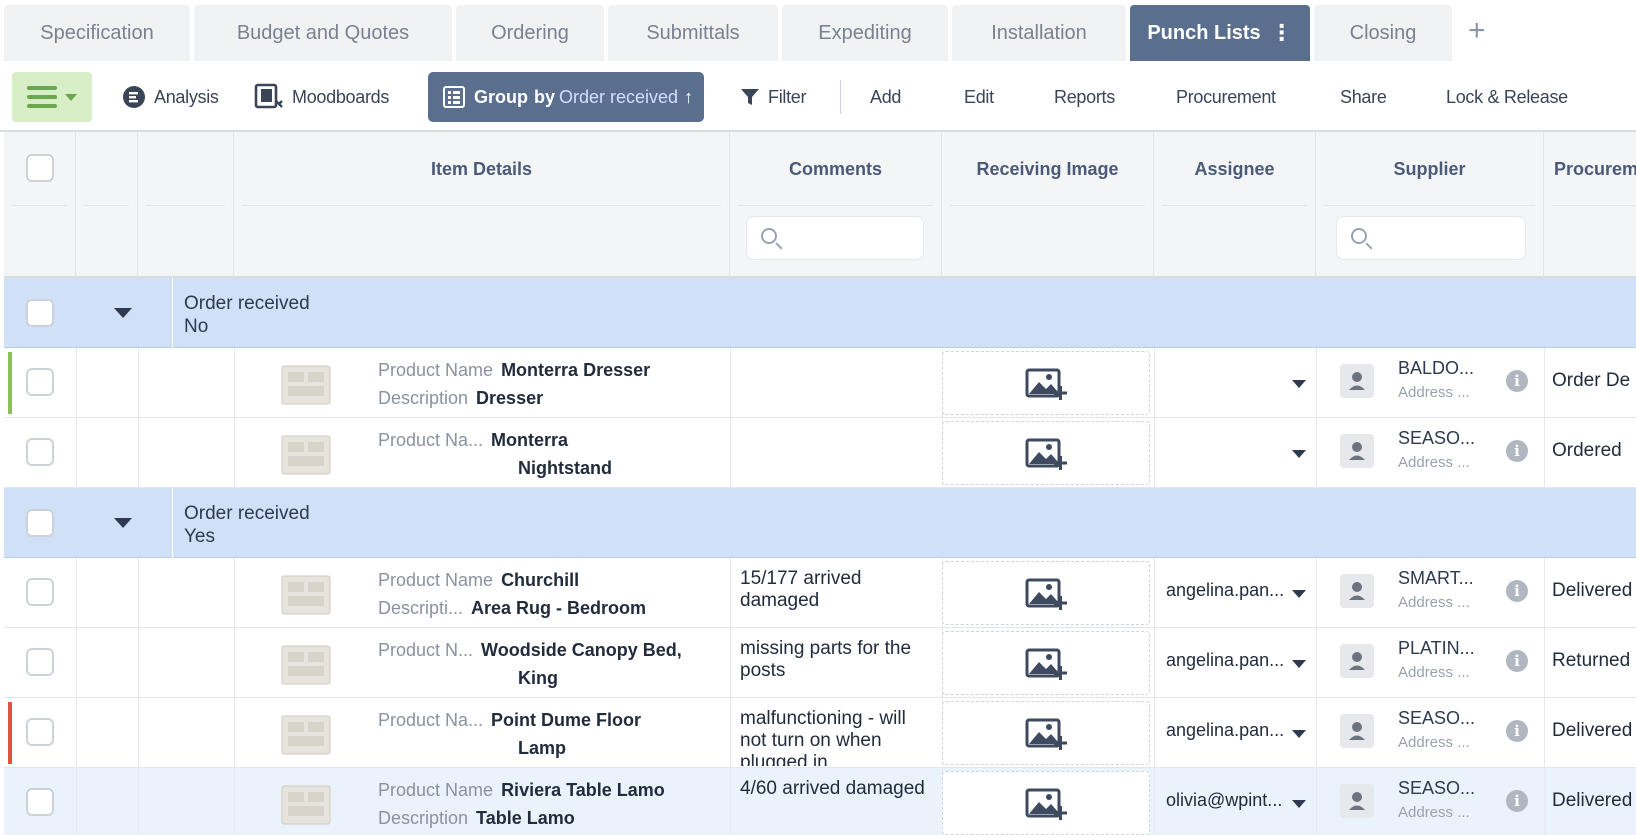 This screenshot has height=835, width=1636. I want to click on supplier-search-input, so click(1431, 238).